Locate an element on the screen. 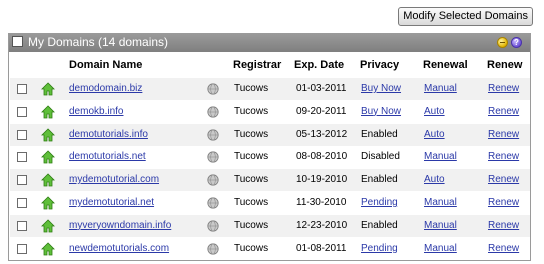 The height and width of the screenshot is (264, 544). domain-name-cell: demodomain.biz is located at coordinates (105, 89).